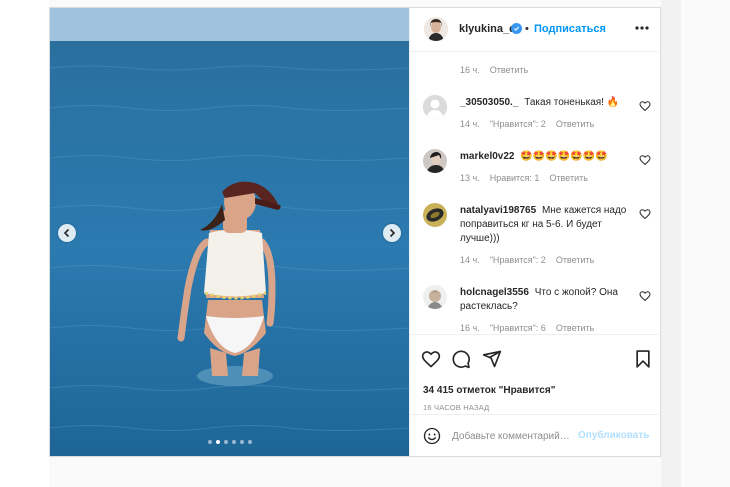 This screenshot has width=730, height=487. What do you see at coordinates (431, 359) in the screenshot?
I see `heart-icon` at bounding box center [431, 359].